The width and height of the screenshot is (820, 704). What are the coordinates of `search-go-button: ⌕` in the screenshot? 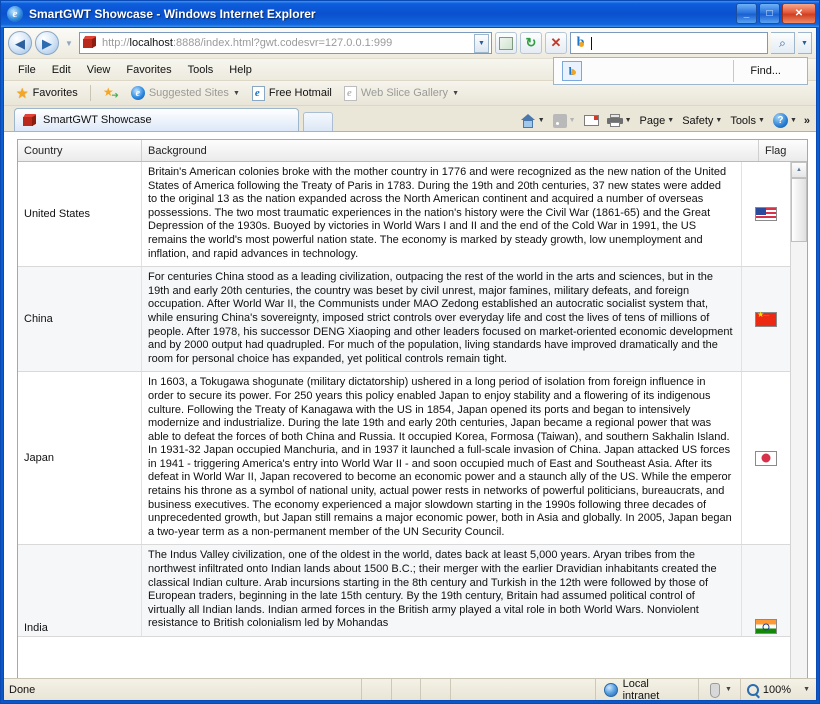 It's located at (783, 43).